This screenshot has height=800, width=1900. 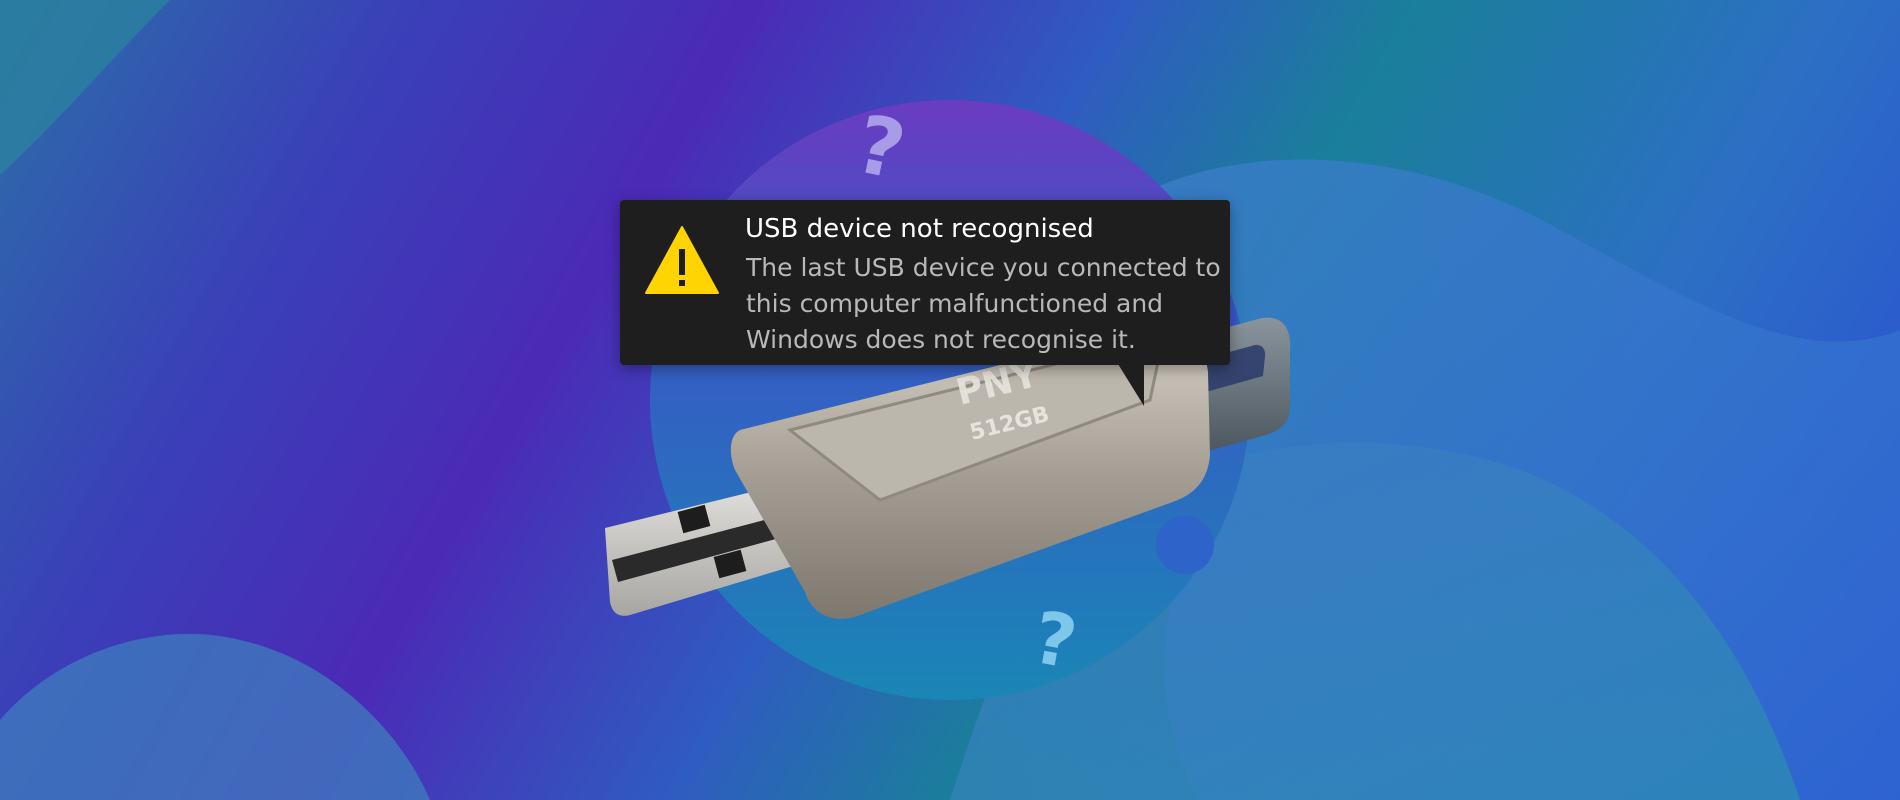 I want to click on notification-message-line: this computer malfunctioned and, so click(x=955, y=303).